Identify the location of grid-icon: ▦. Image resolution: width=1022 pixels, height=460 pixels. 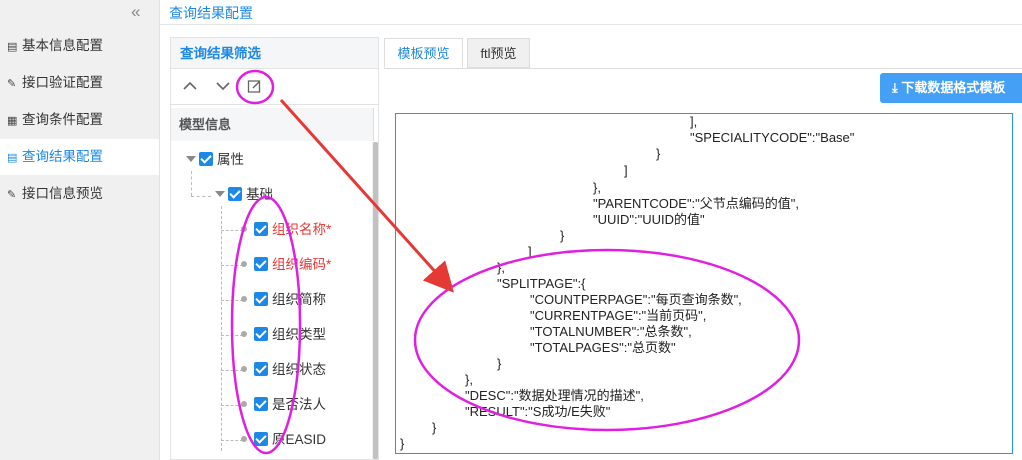
(12, 121).